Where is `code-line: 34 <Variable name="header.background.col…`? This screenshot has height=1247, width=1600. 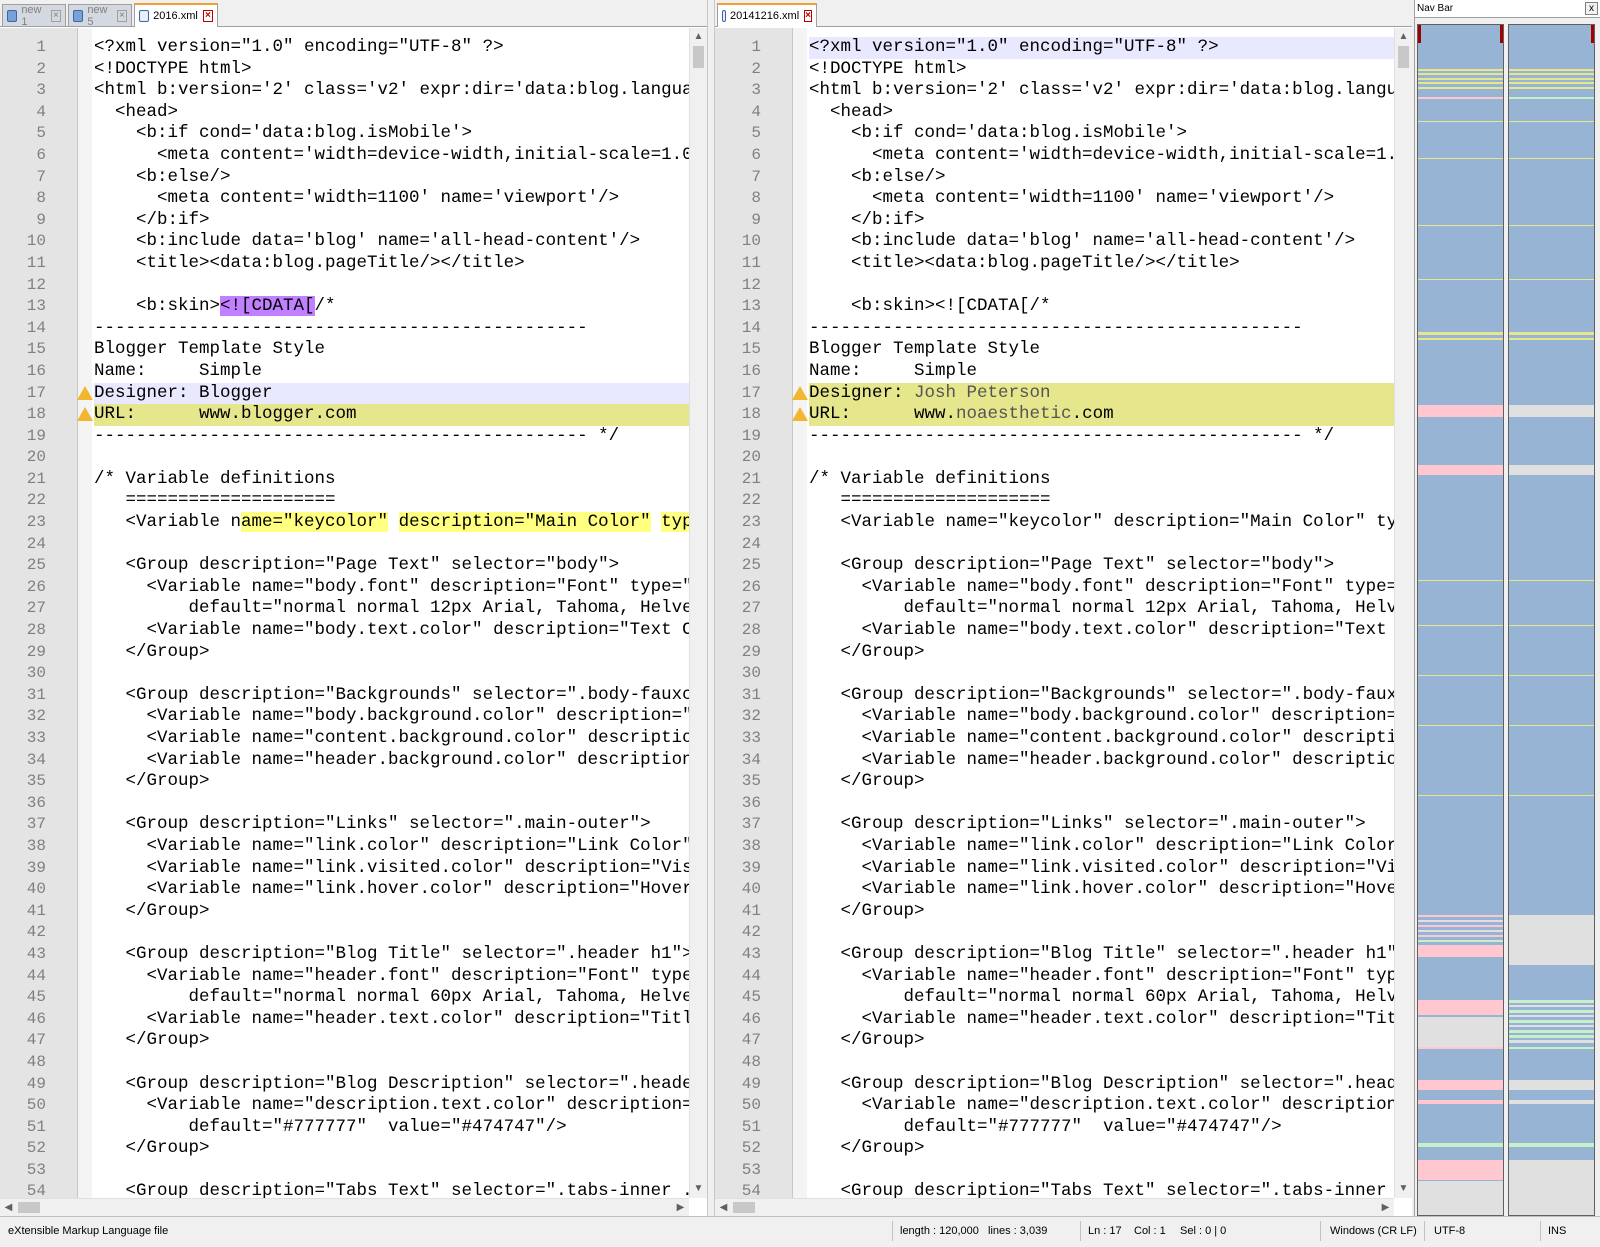
code-line: 34 <Variable name="header.background.col… is located at coordinates (1054, 761).